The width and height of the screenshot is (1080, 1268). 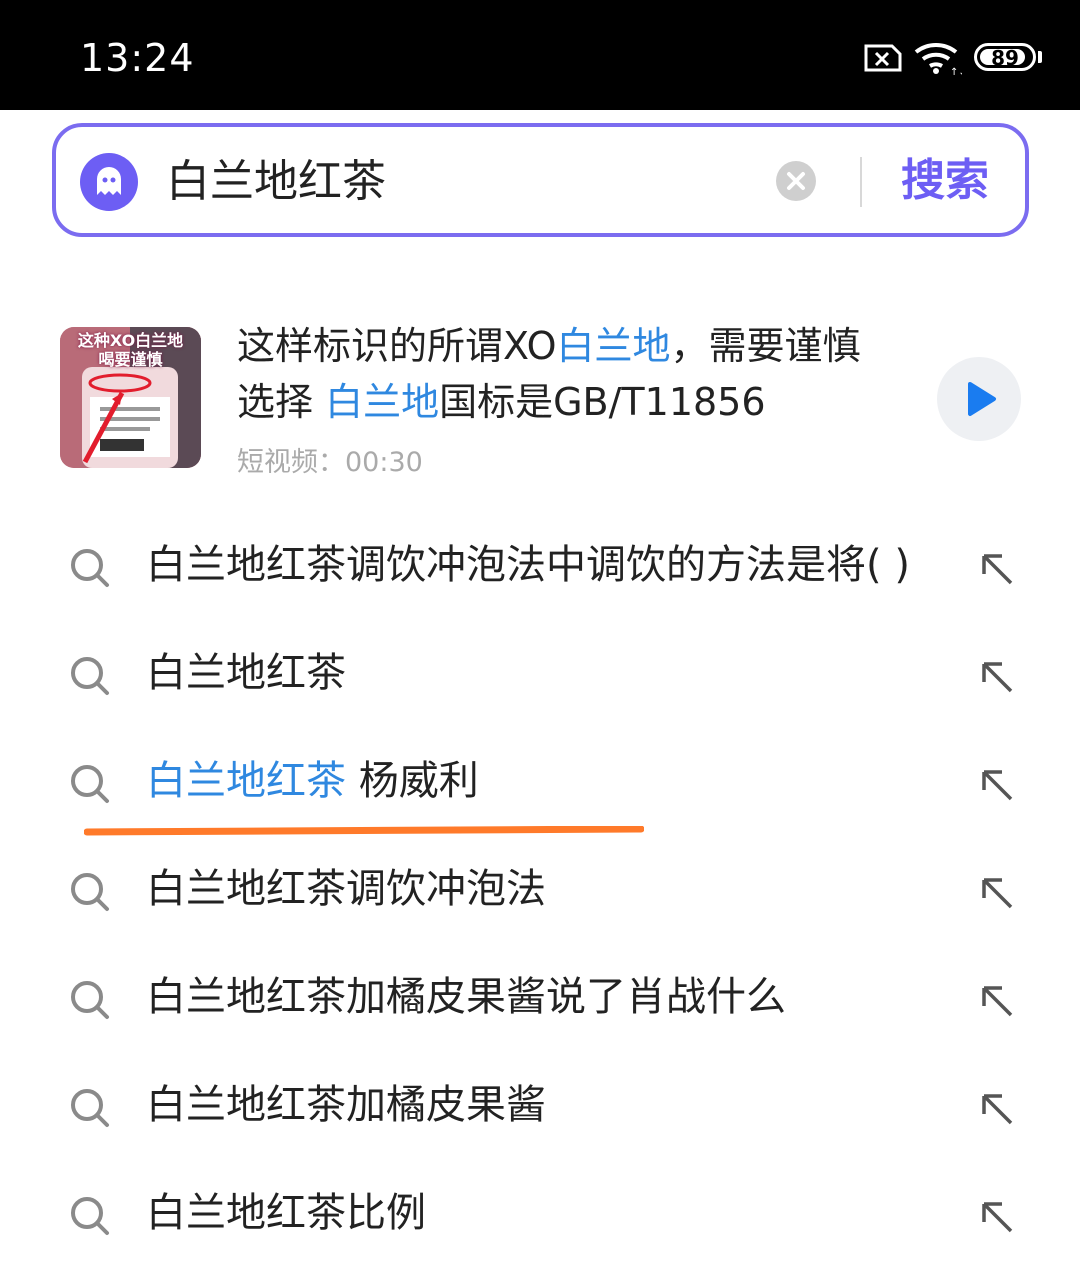 What do you see at coordinates (1040, 57) in the screenshot?
I see `battery-tip` at bounding box center [1040, 57].